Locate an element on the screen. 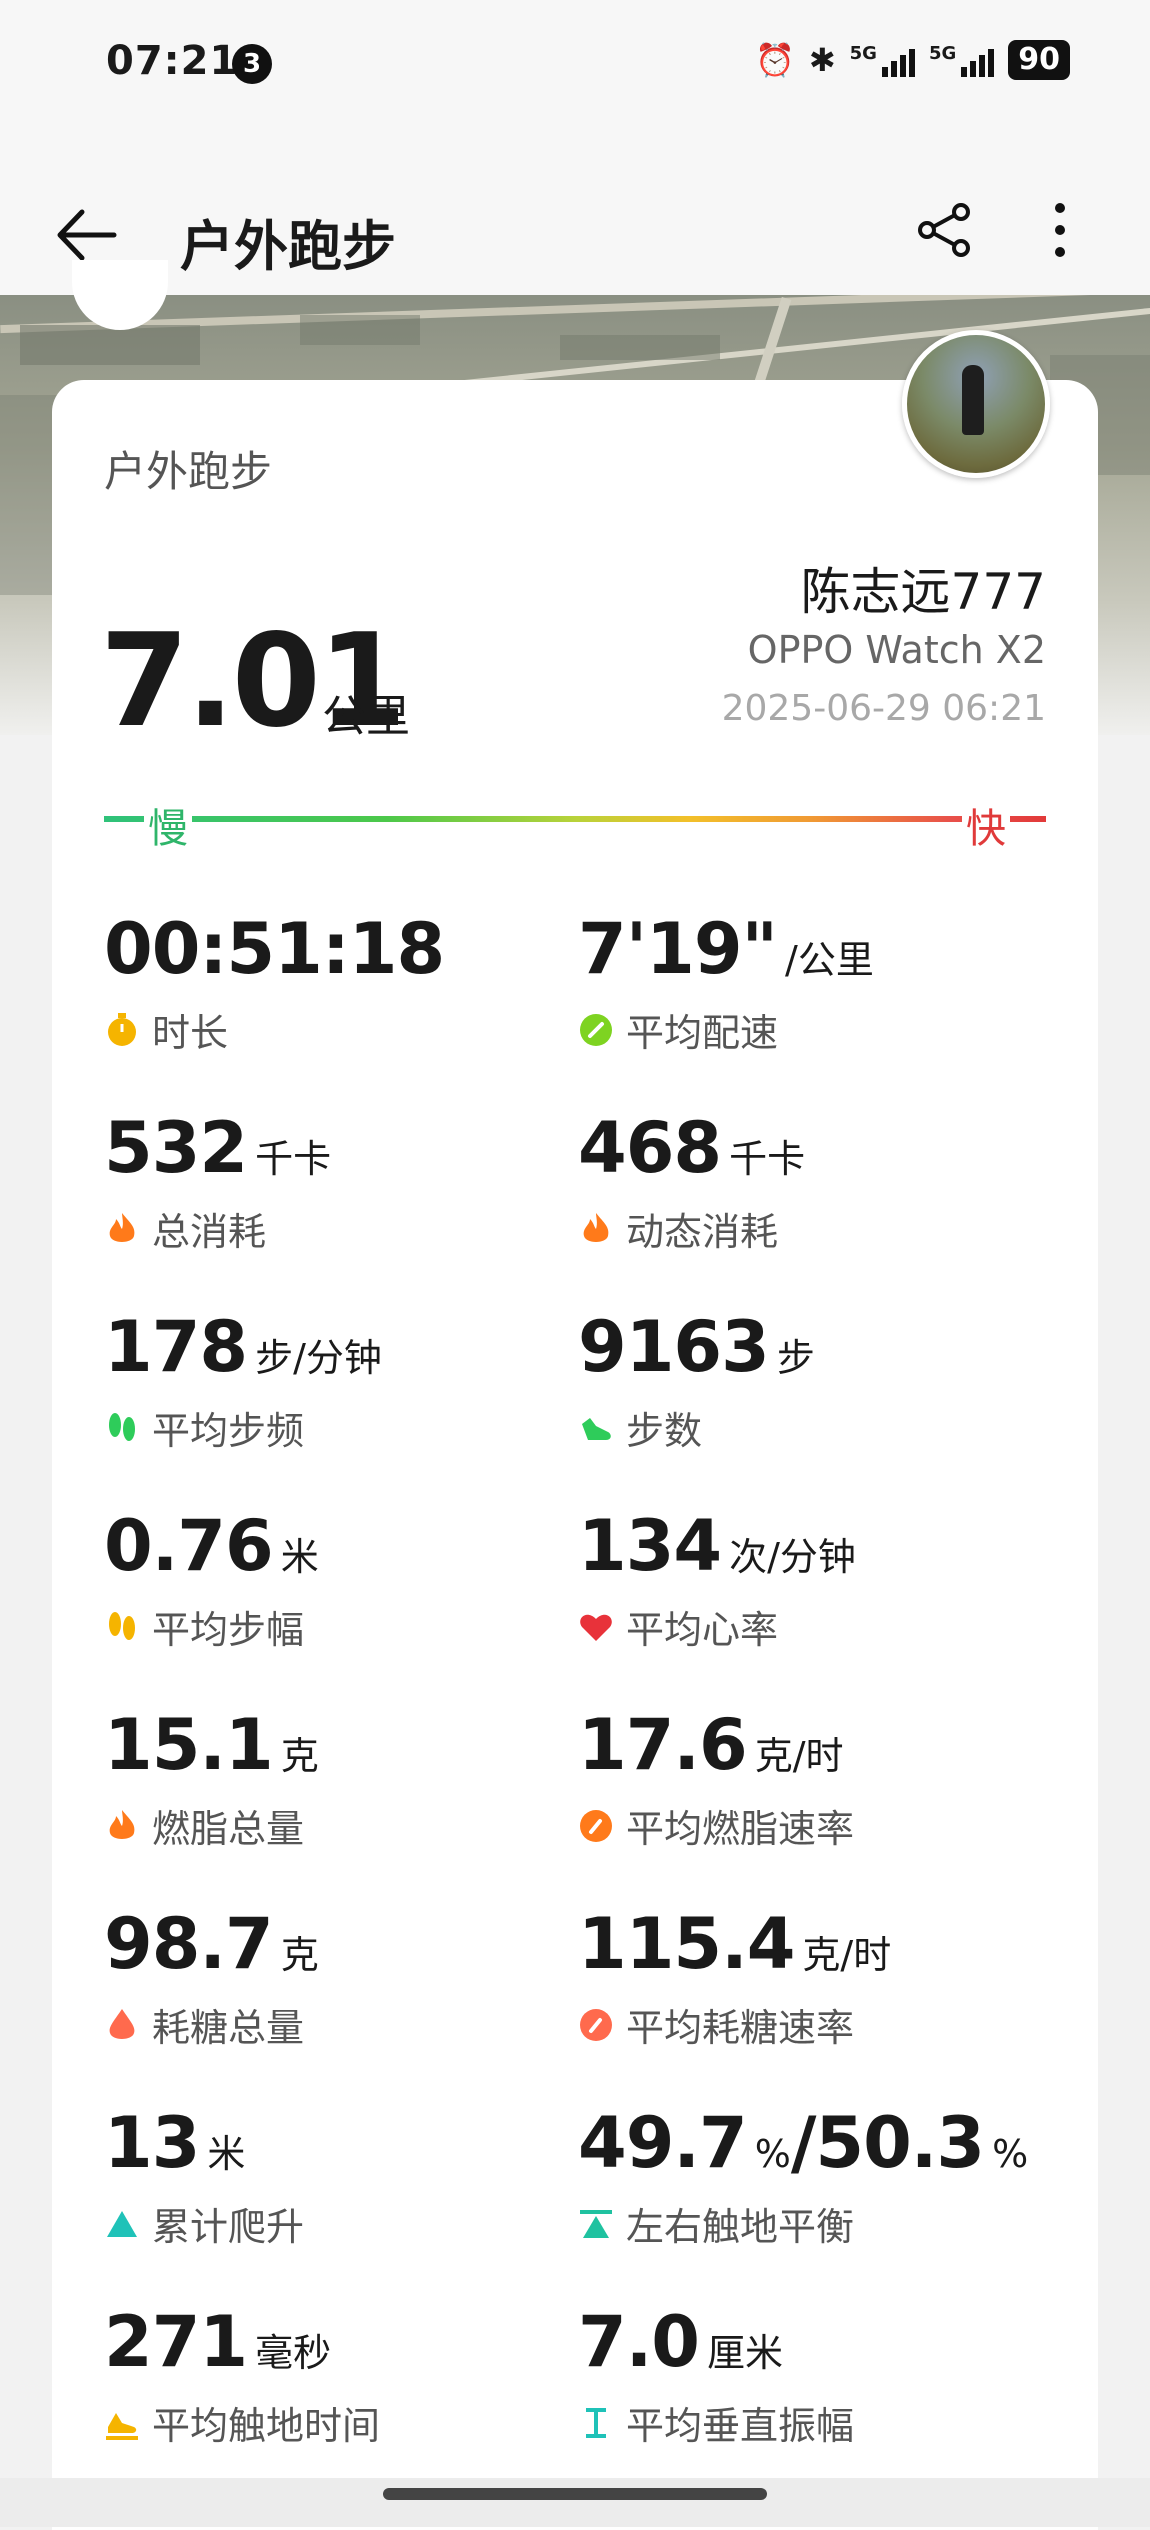 The height and width of the screenshot is (2530, 1150). metric-label-row: 平均步幅 is located at coordinates (324, 1626).